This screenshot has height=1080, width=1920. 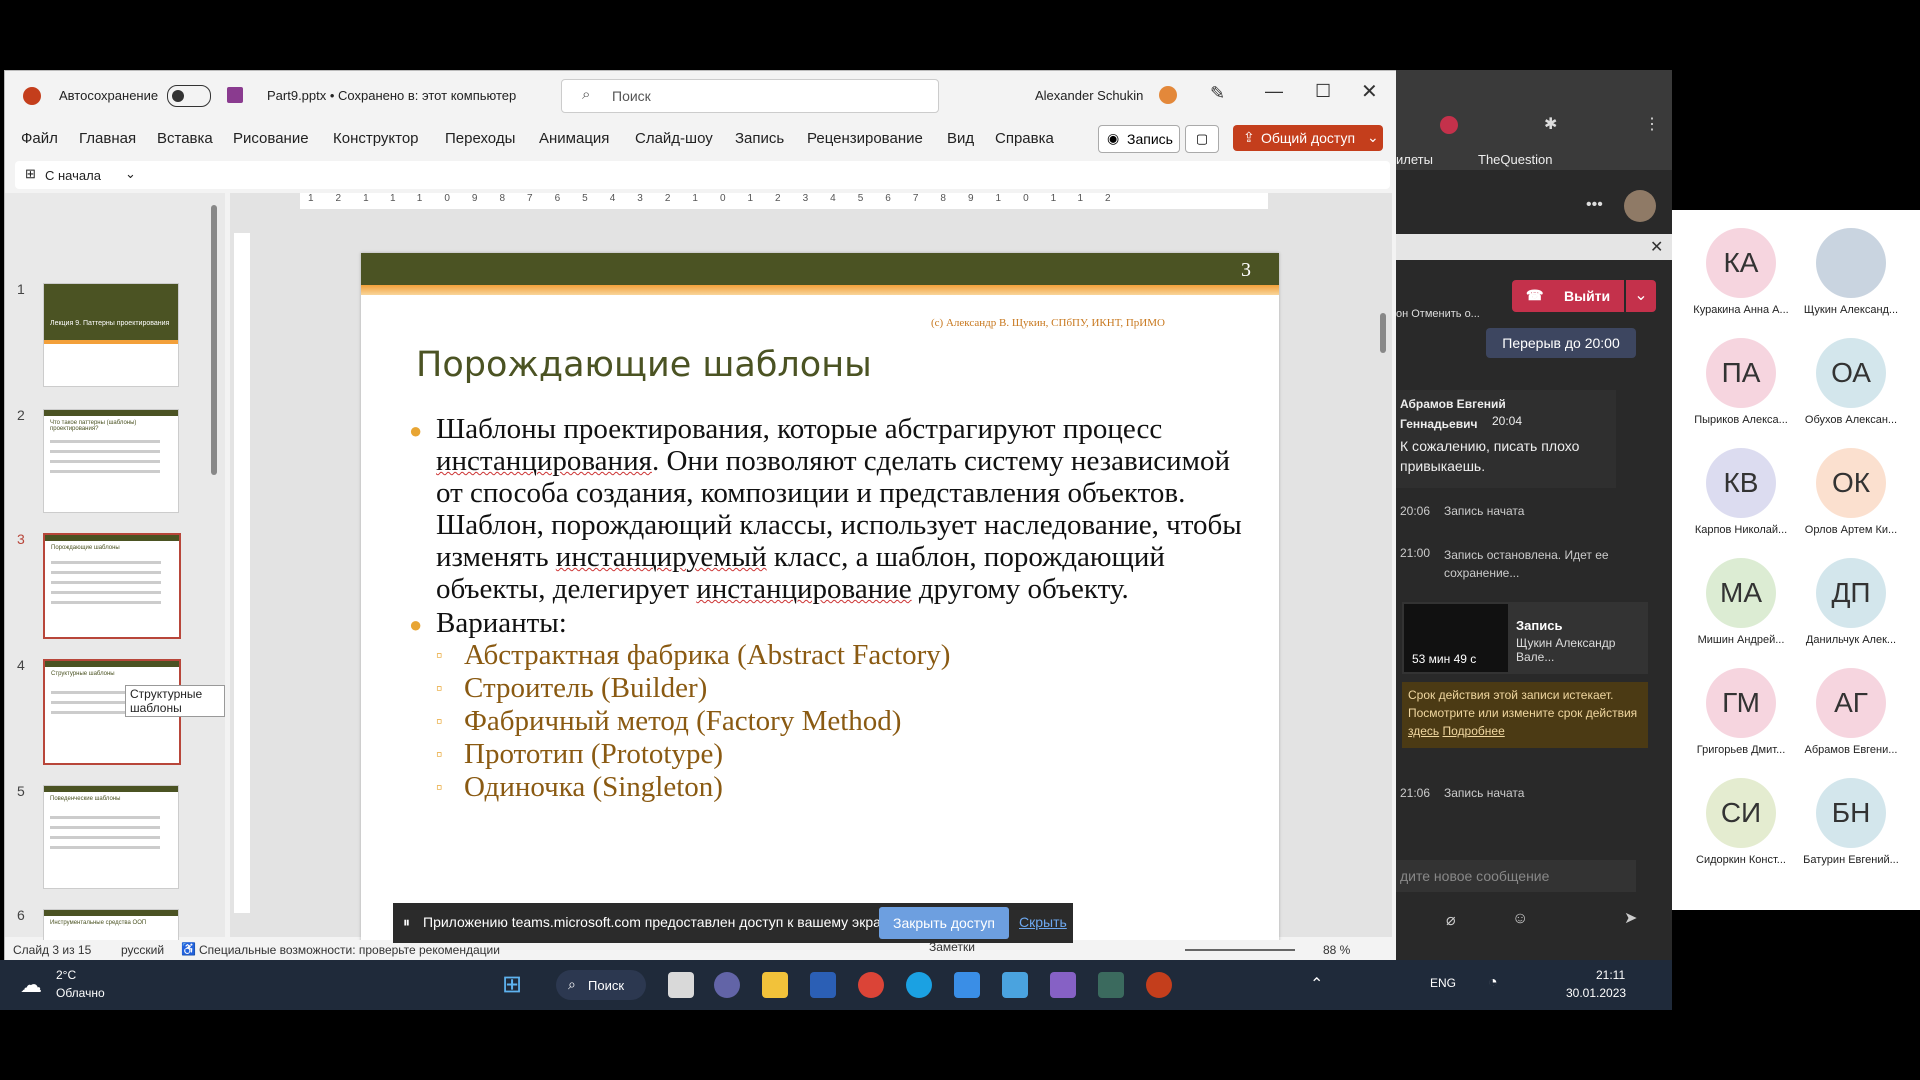 What do you see at coordinates (21, 539) in the screenshot?
I see `thumb-number: 3` at bounding box center [21, 539].